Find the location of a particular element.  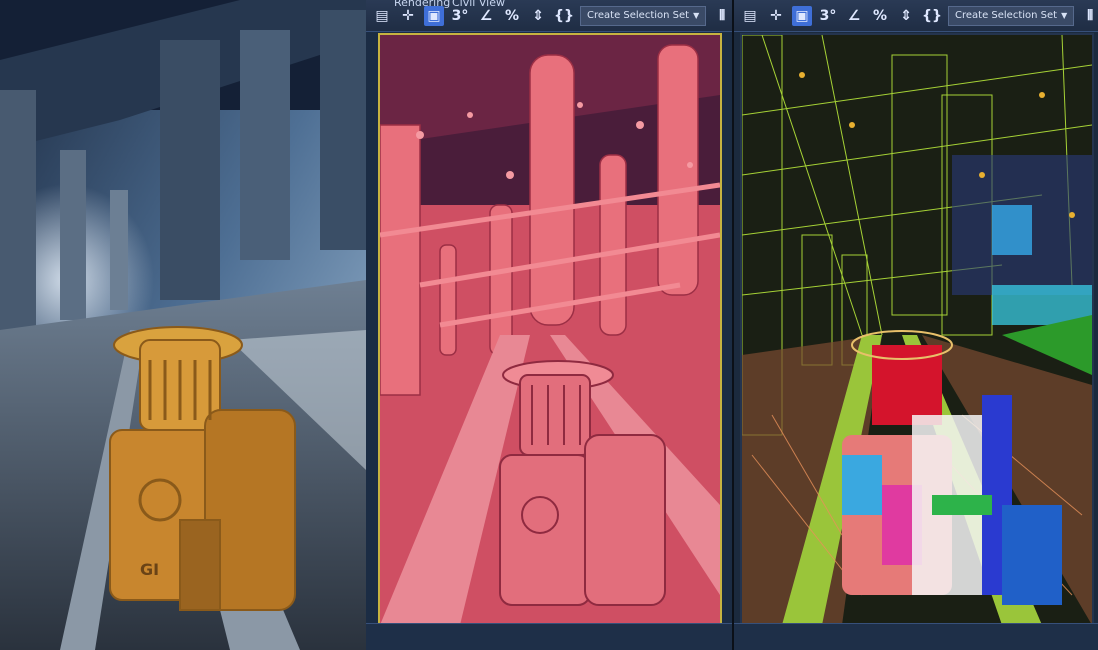

snap-3d-icon: 3° is located at coordinates (828, 16).